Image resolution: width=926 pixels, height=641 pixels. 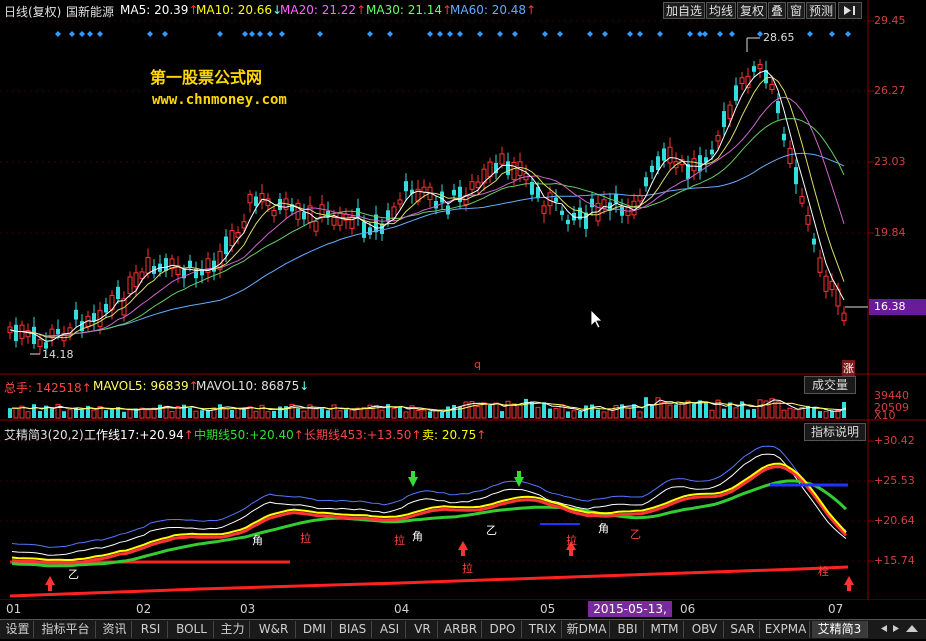 I want to click on tab-dpo: DPO, so click(x=503, y=629).